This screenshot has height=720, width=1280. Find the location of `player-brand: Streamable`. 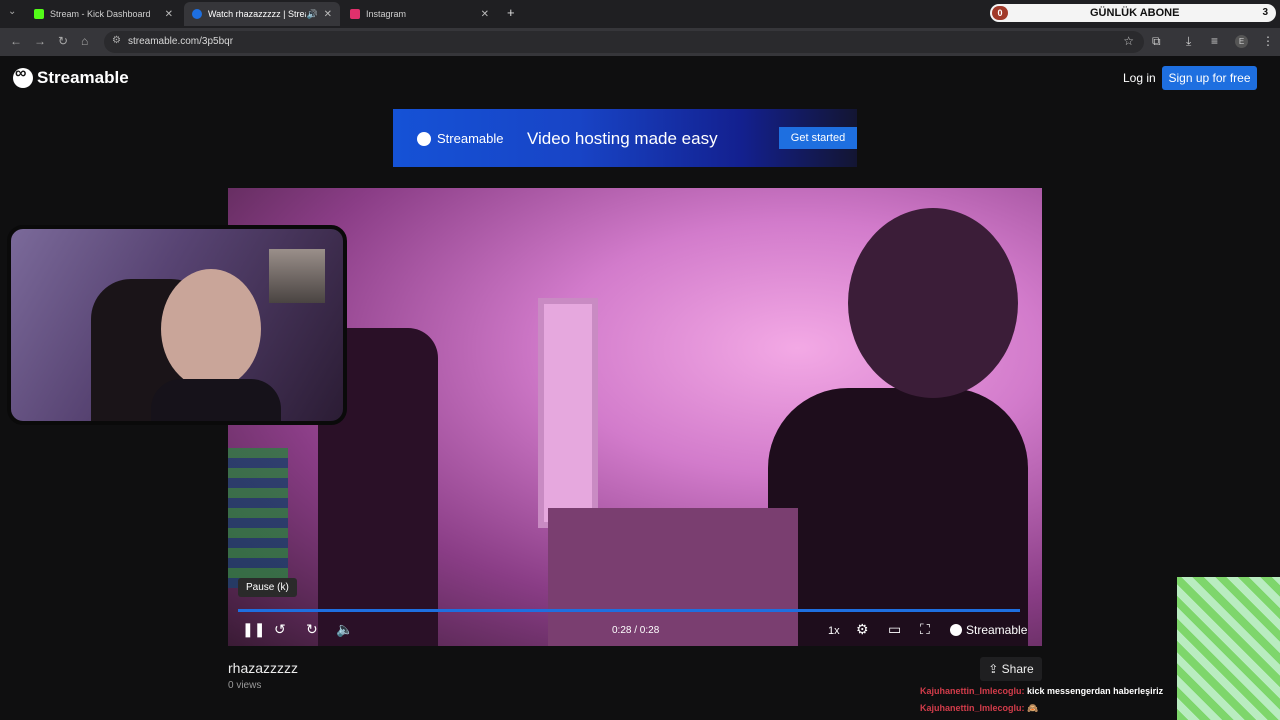

player-brand: Streamable is located at coordinates (988, 630).